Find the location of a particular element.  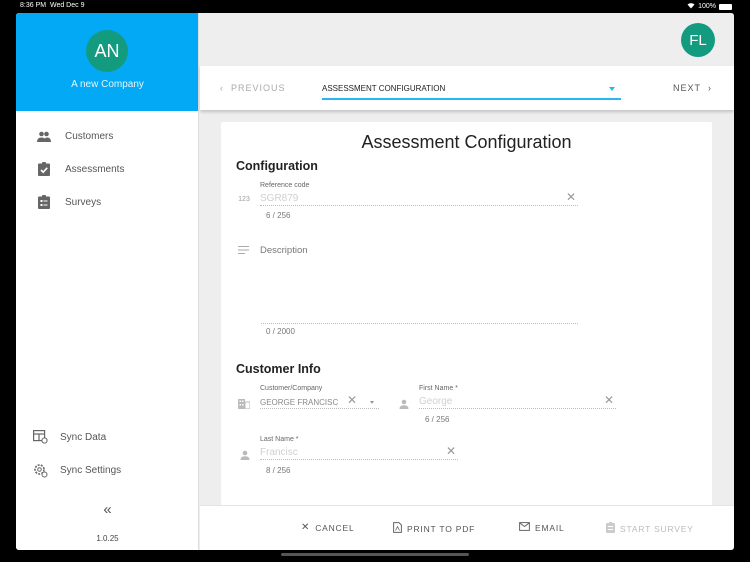

status-right: 100% is located at coordinates (709, 6).